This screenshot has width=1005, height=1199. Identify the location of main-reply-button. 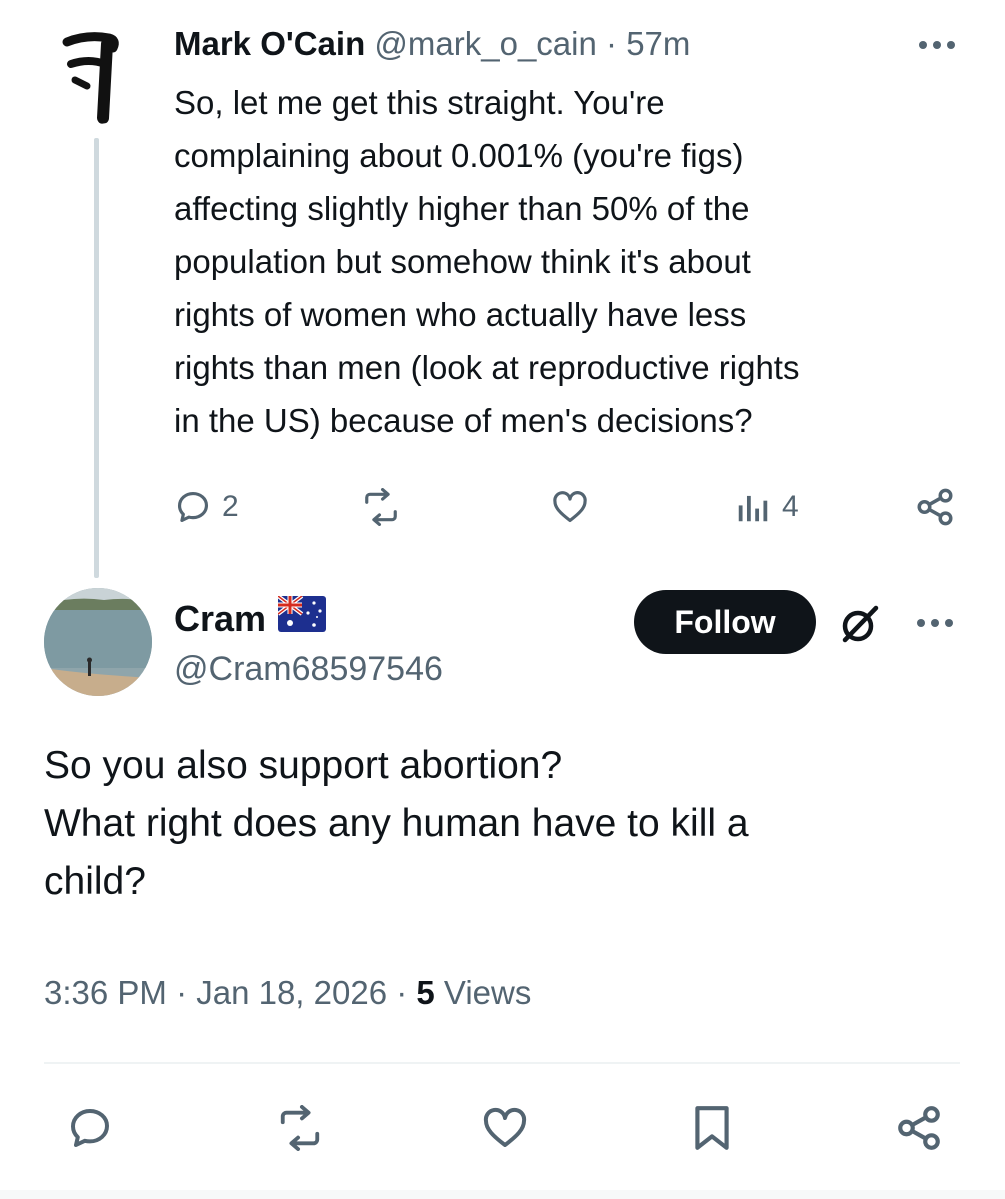
(90, 1128).